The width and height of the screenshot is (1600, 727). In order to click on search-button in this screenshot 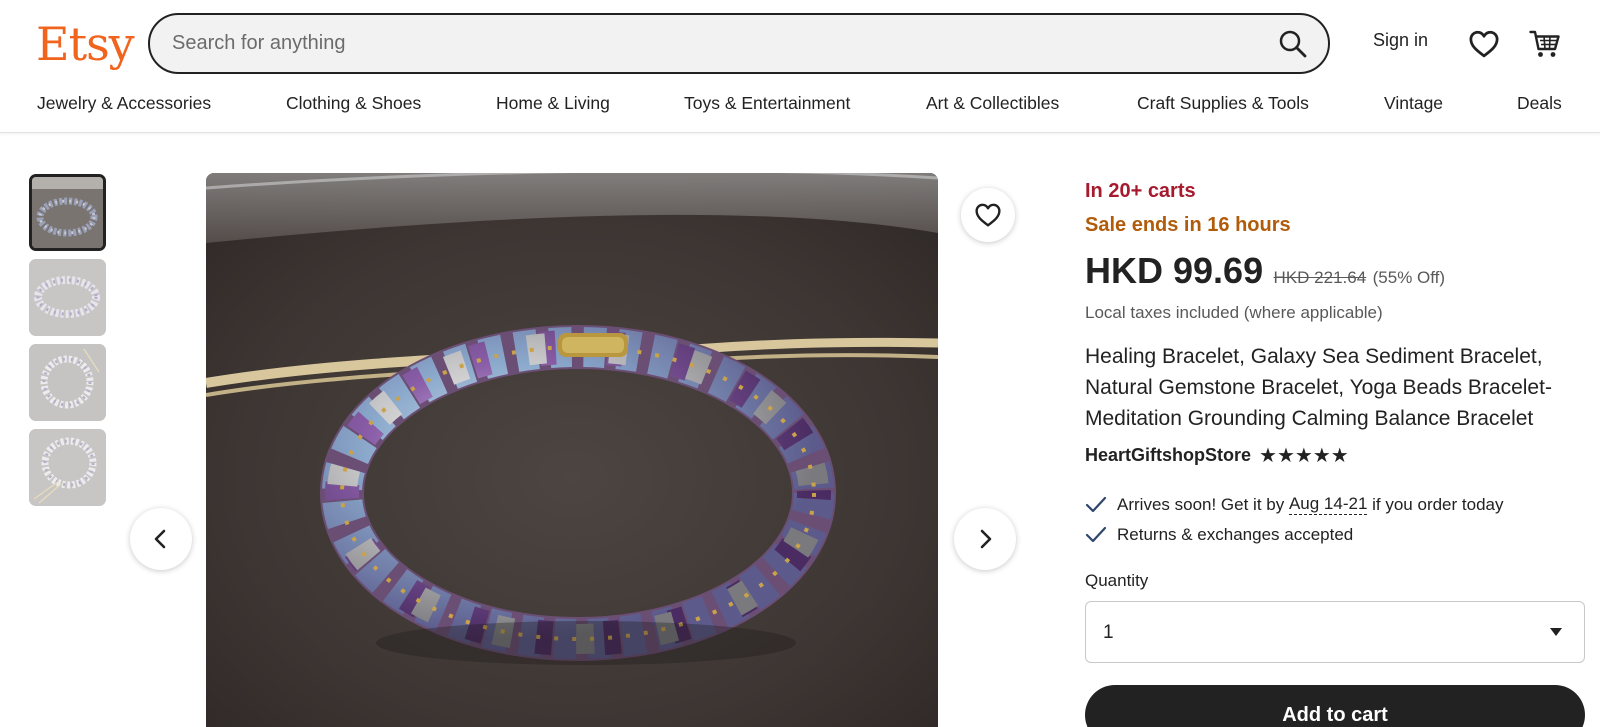, I will do `click(1293, 44)`.